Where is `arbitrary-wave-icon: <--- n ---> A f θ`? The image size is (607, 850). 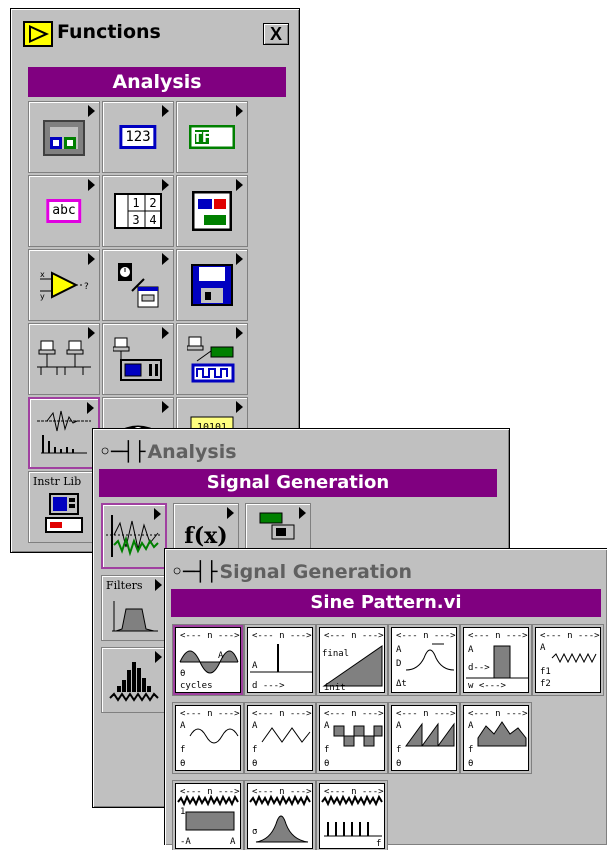
arbitrary-wave-icon: <--- n ---> A f θ is located at coordinates (498, 739).